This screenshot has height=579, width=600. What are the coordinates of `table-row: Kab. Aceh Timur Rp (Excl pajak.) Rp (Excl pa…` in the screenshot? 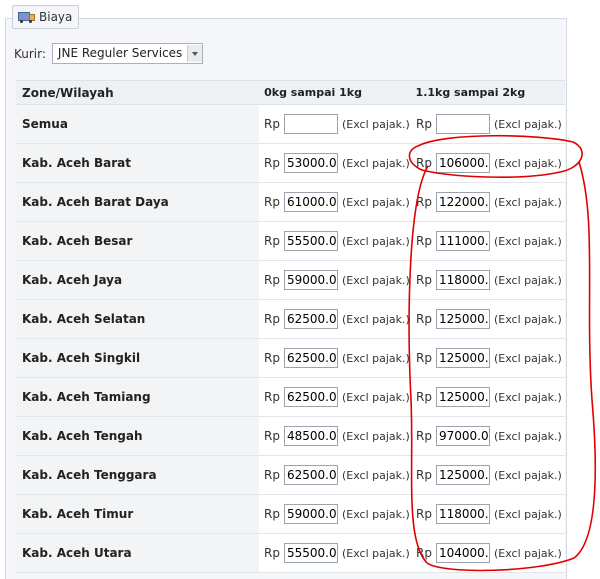 It's located at (290, 514).